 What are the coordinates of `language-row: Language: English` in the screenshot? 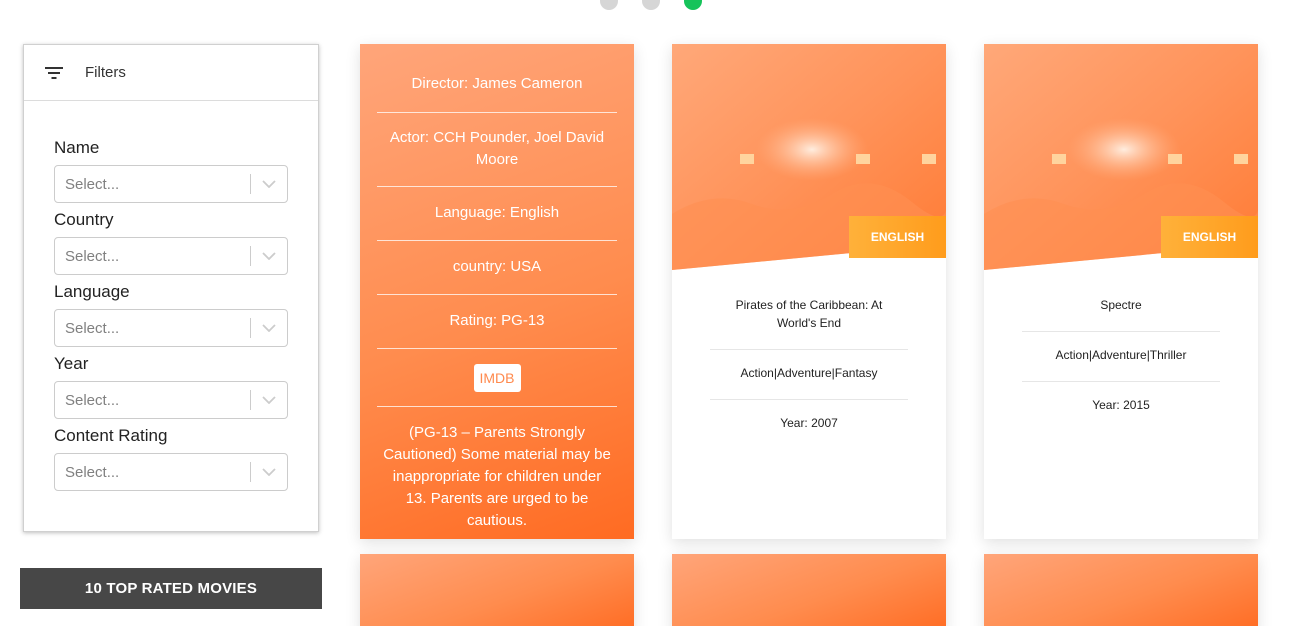 It's located at (497, 214).